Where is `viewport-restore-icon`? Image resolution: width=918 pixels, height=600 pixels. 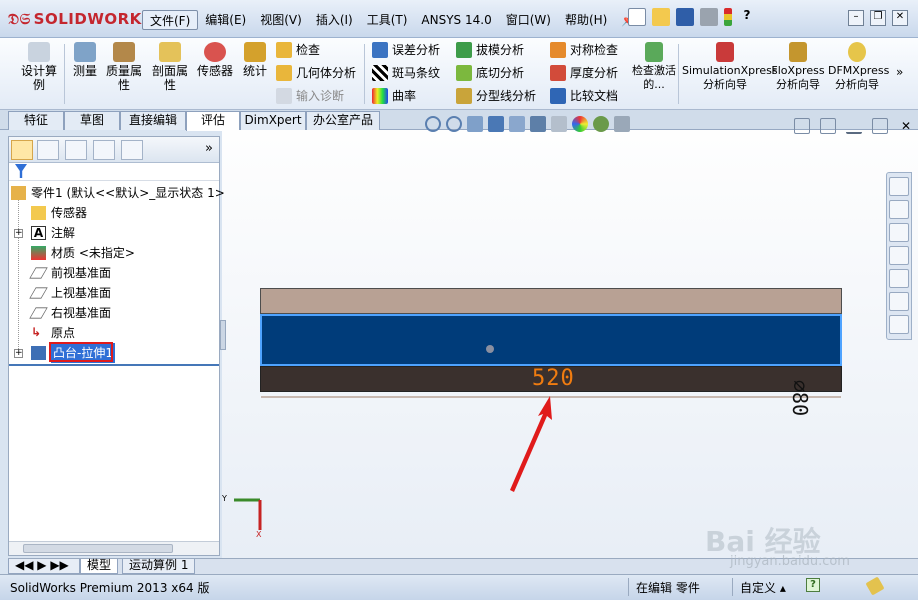 viewport-restore-icon is located at coordinates (880, 126).